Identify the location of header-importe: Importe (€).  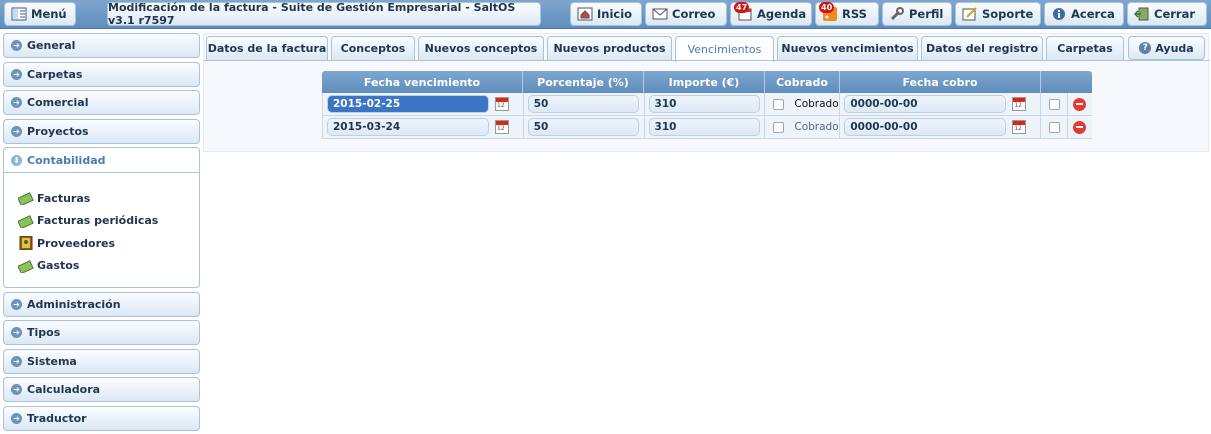
(704, 82).